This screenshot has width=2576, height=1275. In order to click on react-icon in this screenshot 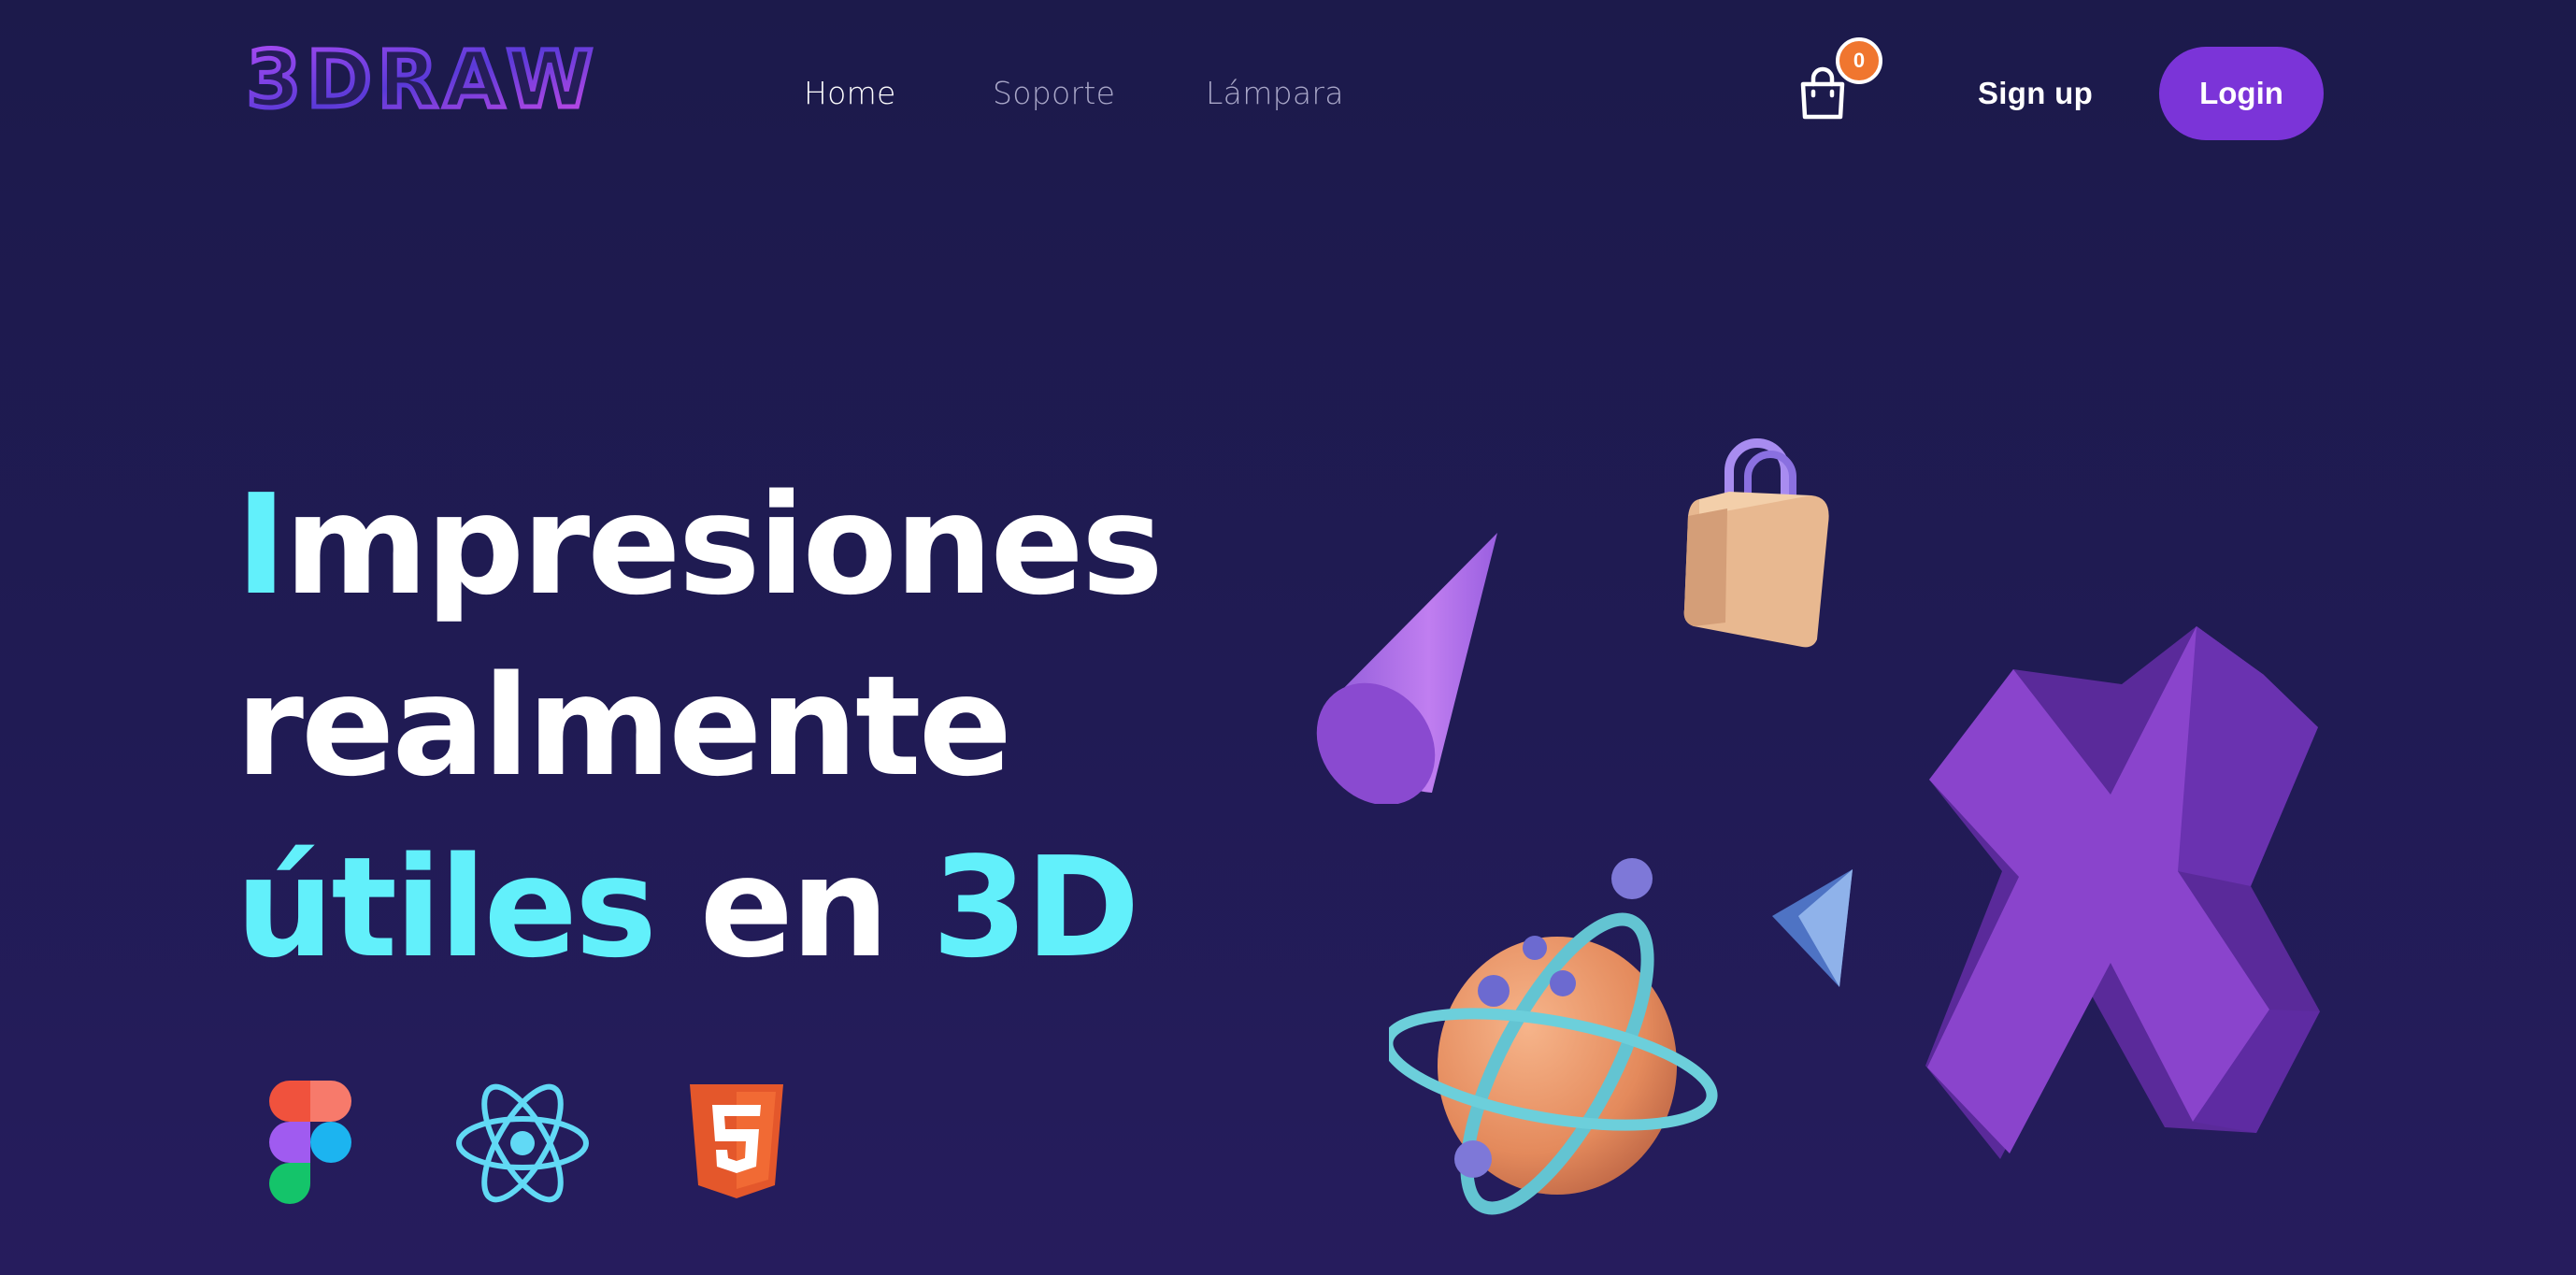, I will do `click(522, 1143)`.